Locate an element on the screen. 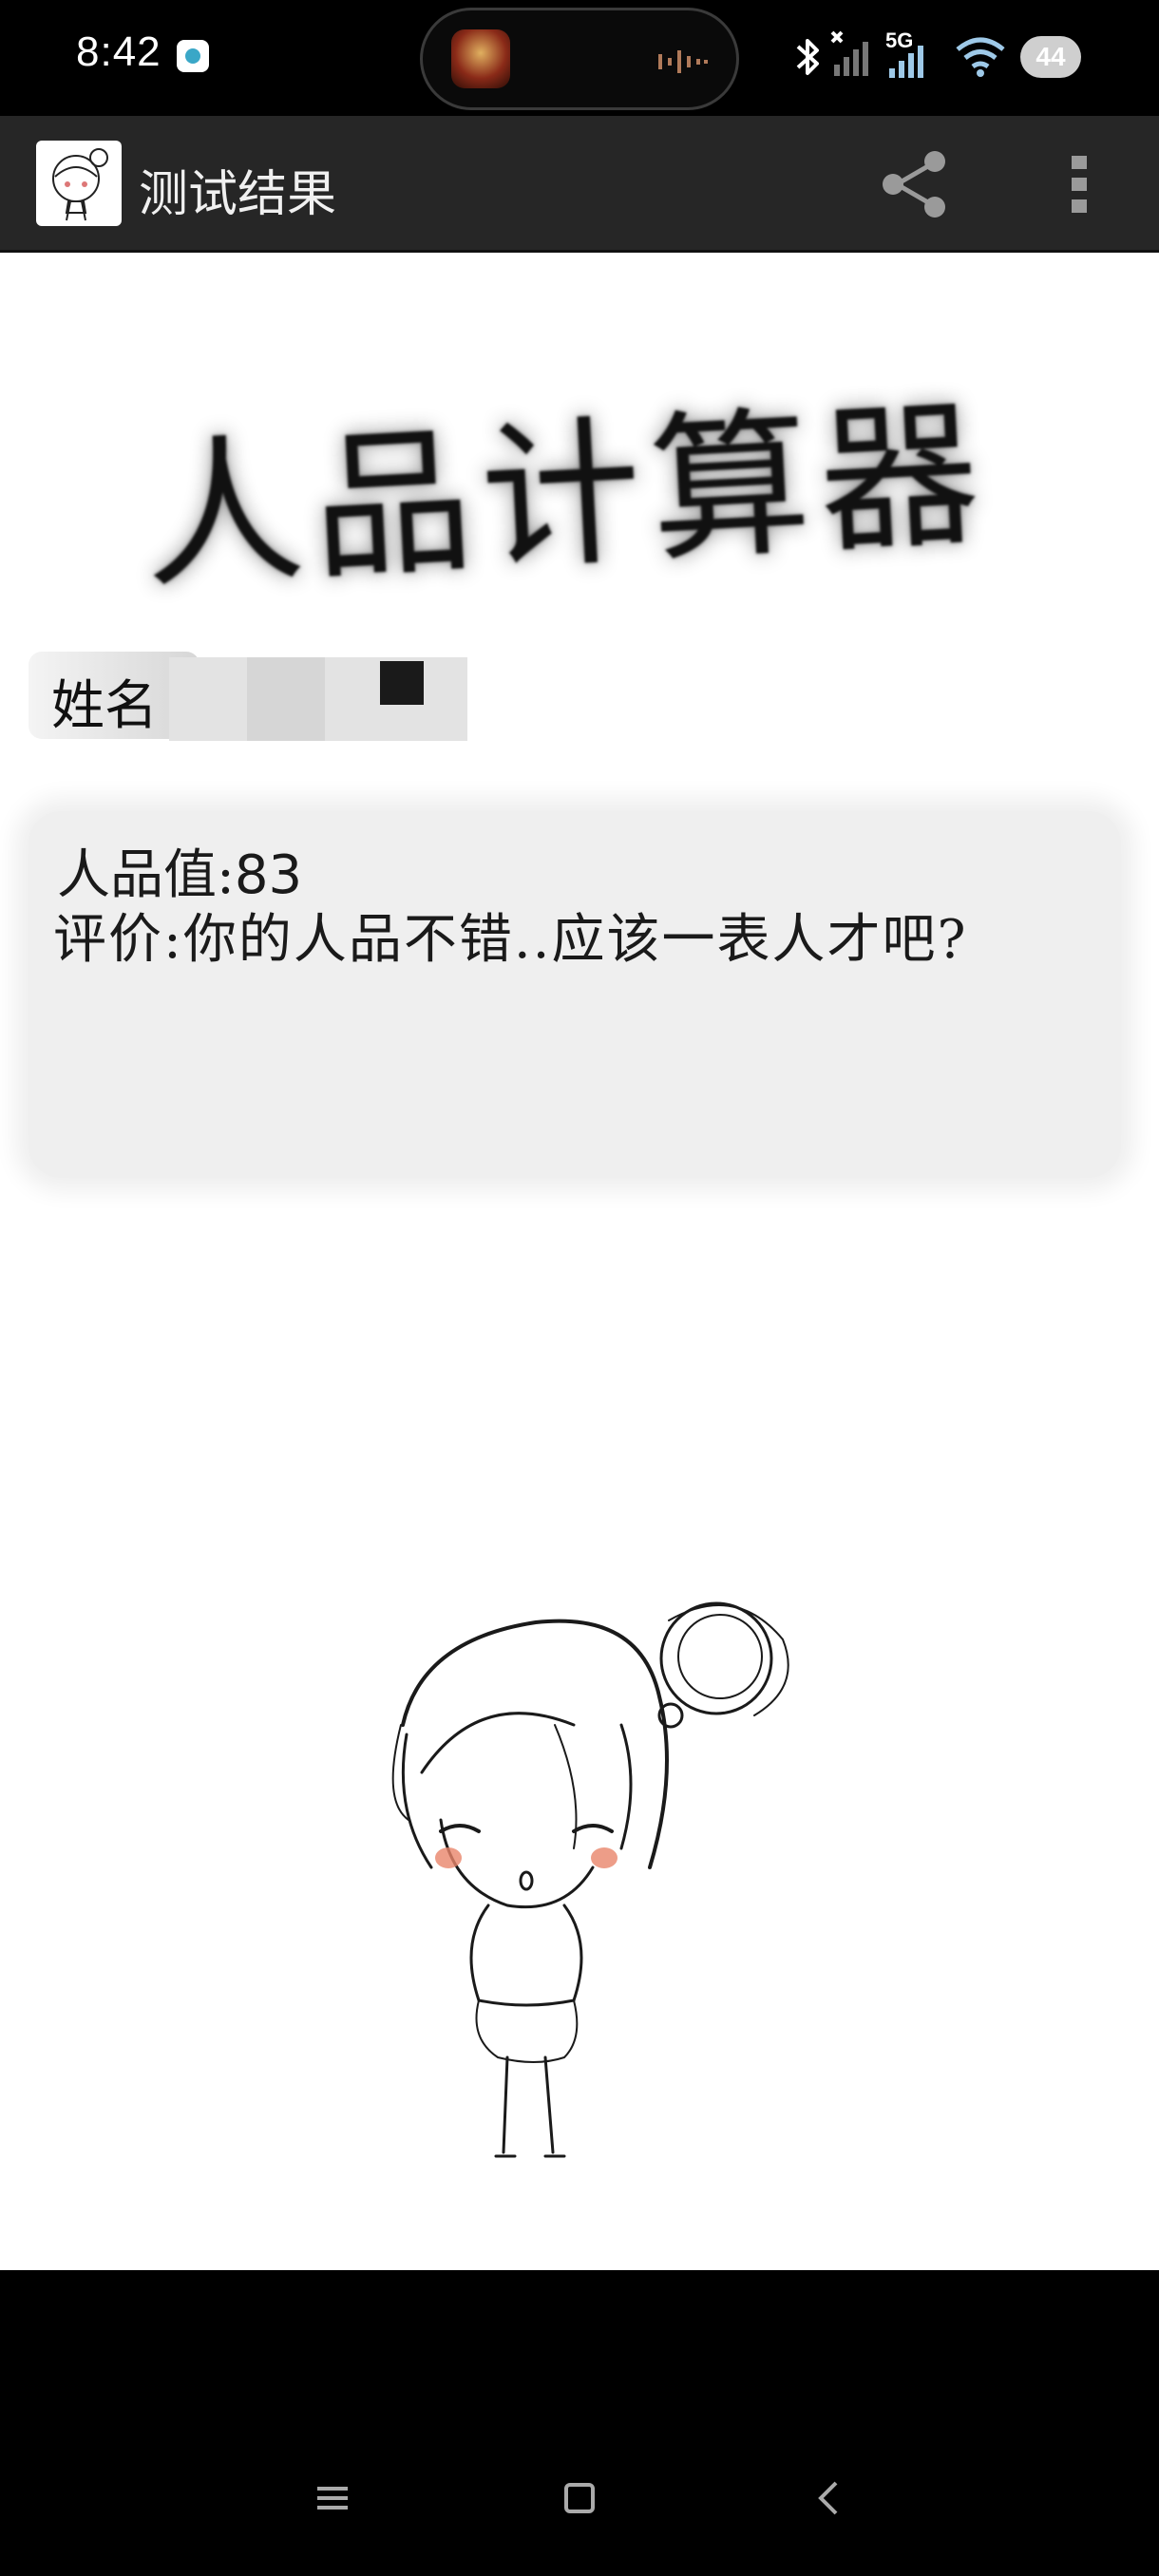  name-label: 姓名 is located at coordinates (104, 706).